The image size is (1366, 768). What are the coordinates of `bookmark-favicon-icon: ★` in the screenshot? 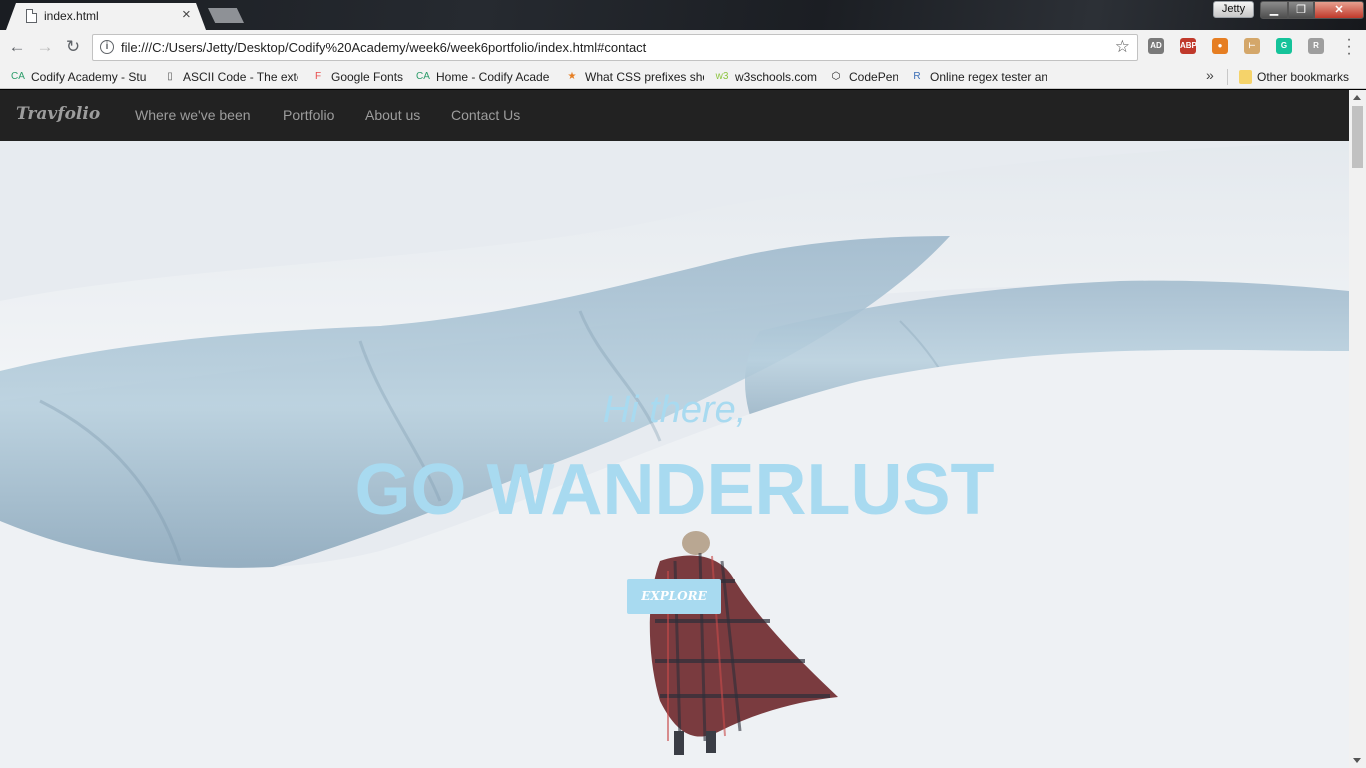 It's located at (572, 76).